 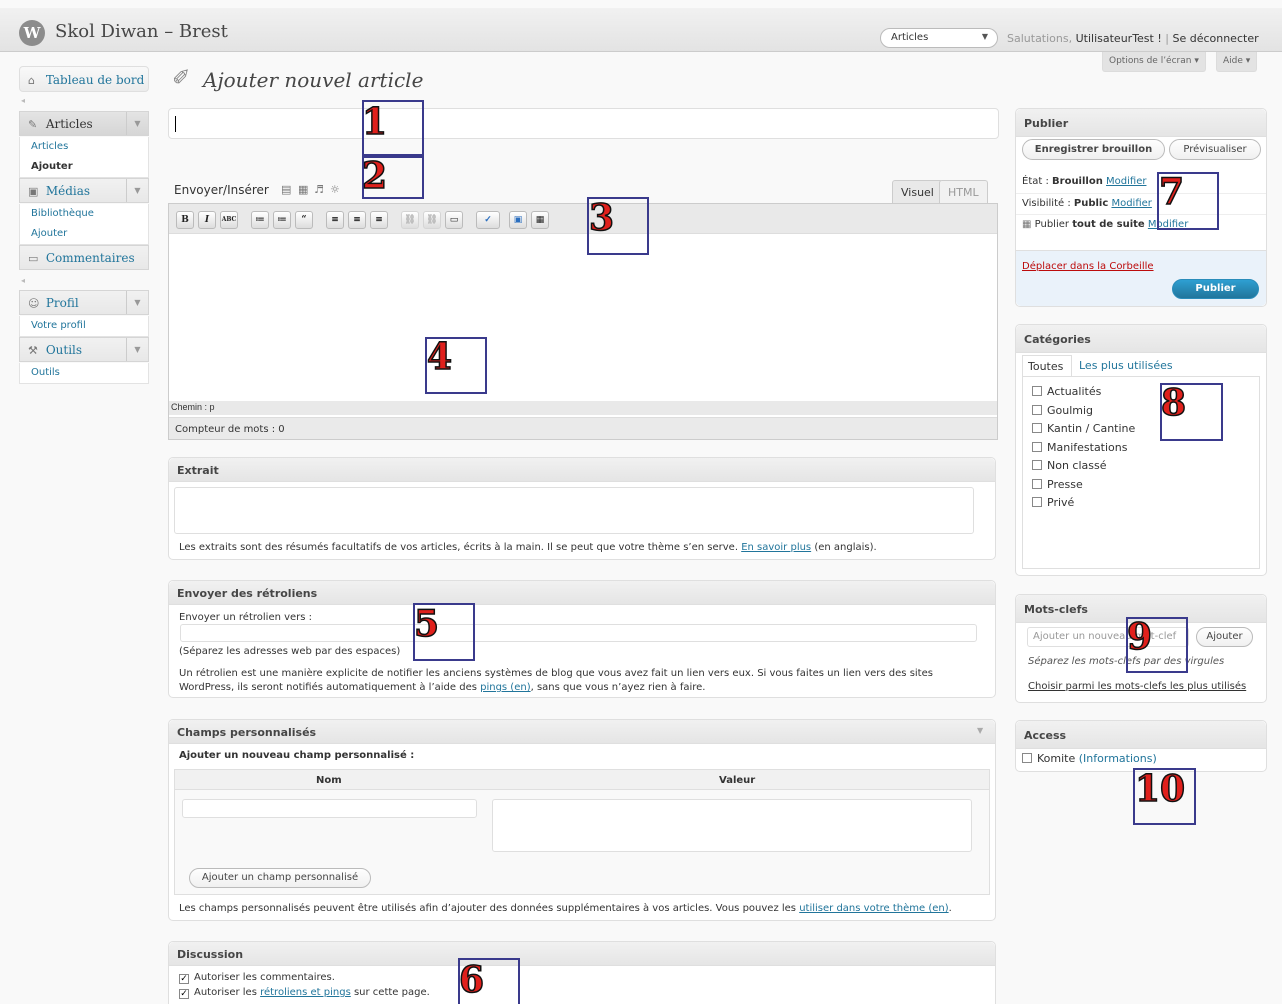 I want to click on trackbacks-title: Envoyer des rétroliens, so click(x=582, y=593).